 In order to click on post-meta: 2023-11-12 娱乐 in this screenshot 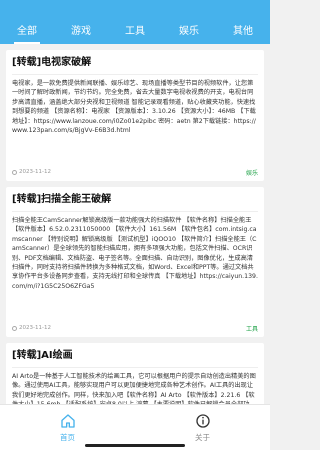, I will do `click(135, 172)`.